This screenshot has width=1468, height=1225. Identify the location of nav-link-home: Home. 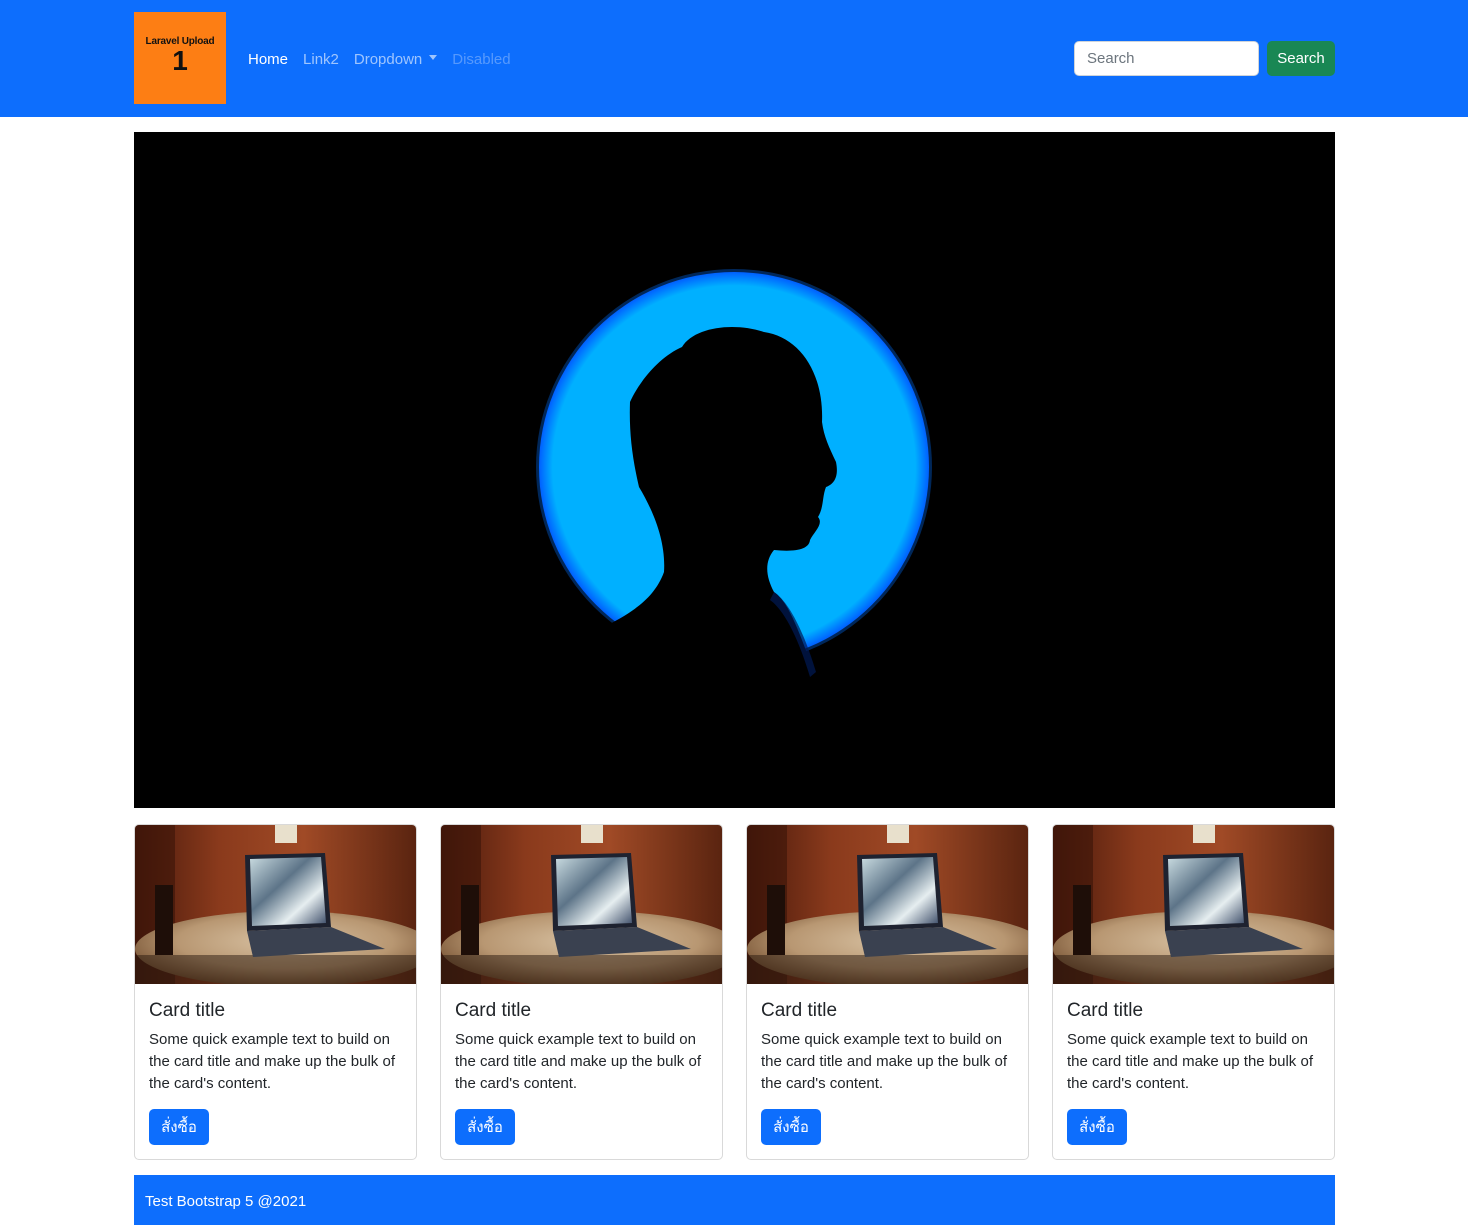
(268, 59).